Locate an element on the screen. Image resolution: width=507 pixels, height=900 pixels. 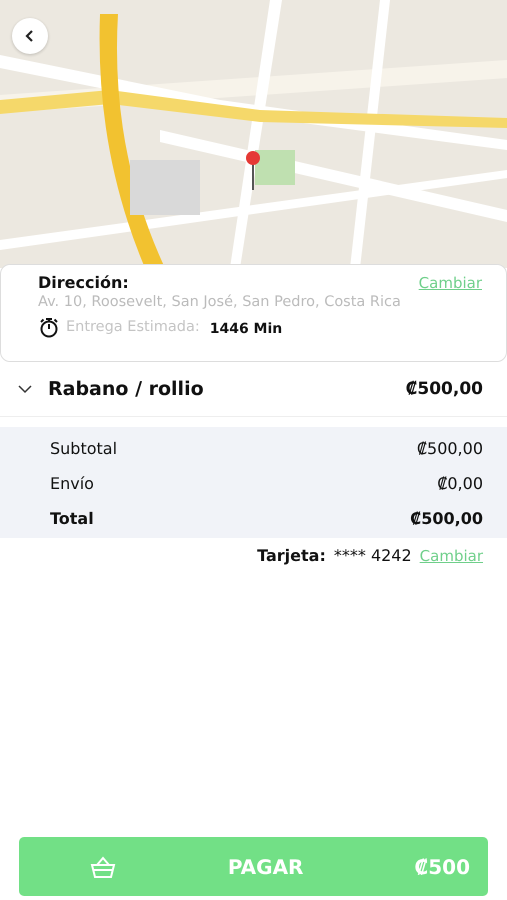
pay-button: PAGAR ₡500 is located at coordinates (253, 866).